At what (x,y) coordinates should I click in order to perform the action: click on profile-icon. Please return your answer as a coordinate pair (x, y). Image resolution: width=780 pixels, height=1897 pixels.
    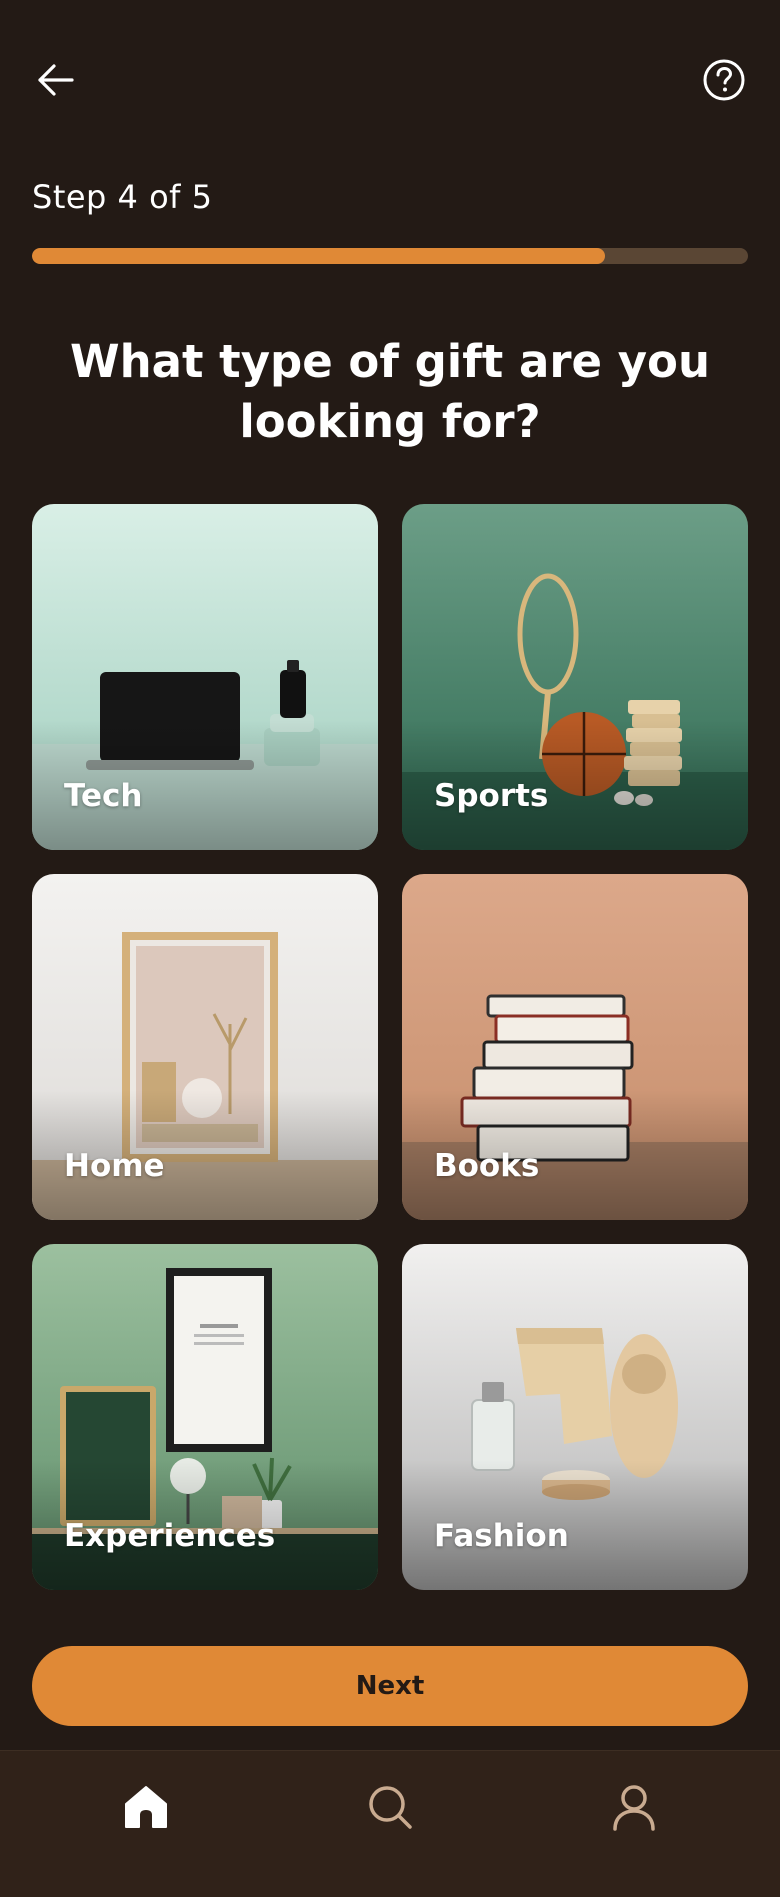
    Looking at the image, I should click on (634, 1808).